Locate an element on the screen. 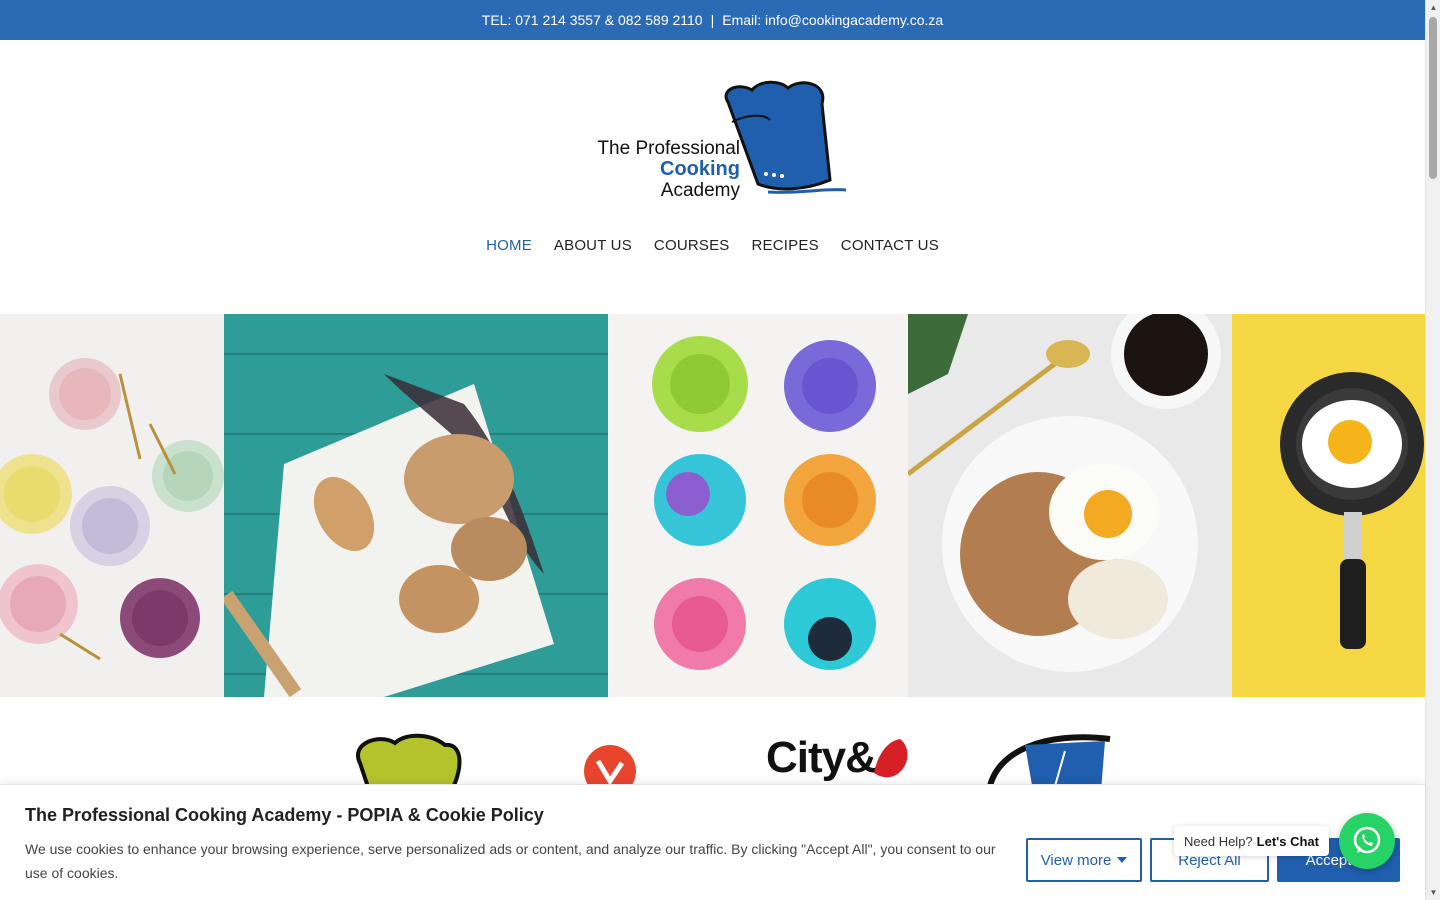  topbar-email: Email: info@cookingacademy.co.za is located at coordinates (832, 20).